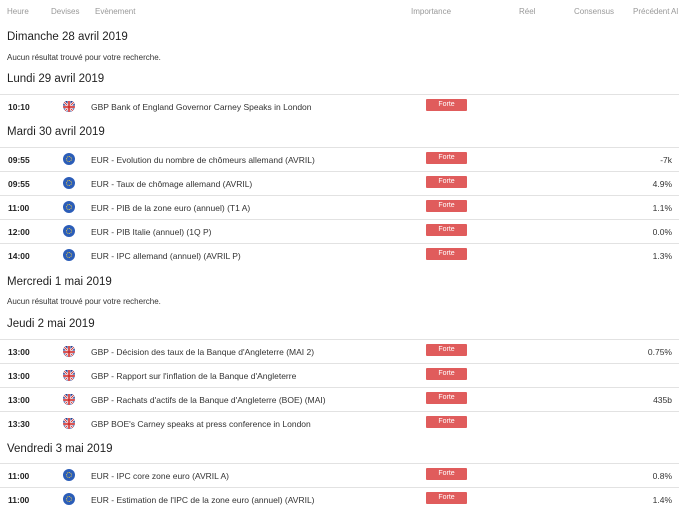  I want to click on event-name: EUR - Taux de chômage allemand (AVRIL), so click(172, 184).